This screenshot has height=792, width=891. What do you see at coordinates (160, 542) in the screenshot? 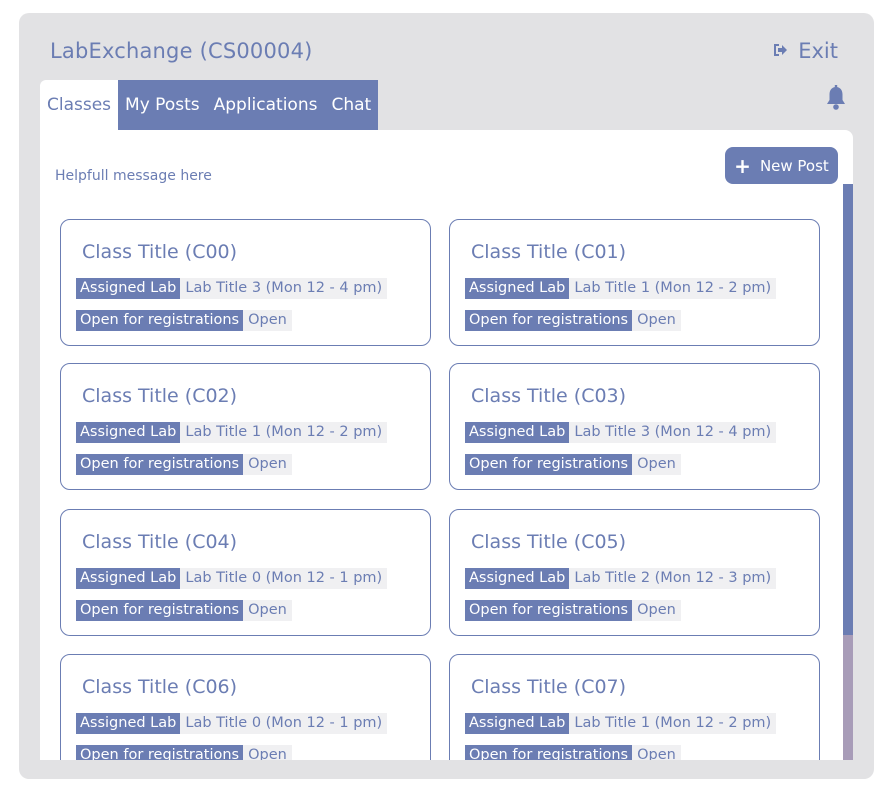
I see `class-title: Class Title (C04)` at bounding box center [160, 542].